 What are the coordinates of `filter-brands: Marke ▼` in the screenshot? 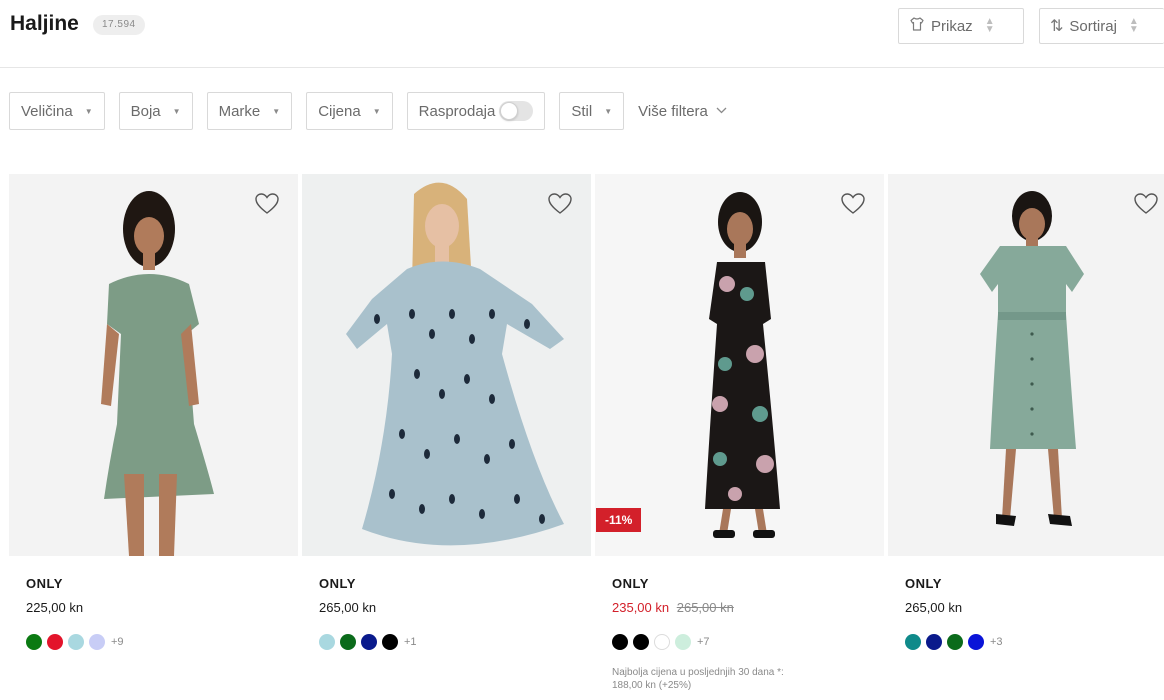 It's located at (249, 111).